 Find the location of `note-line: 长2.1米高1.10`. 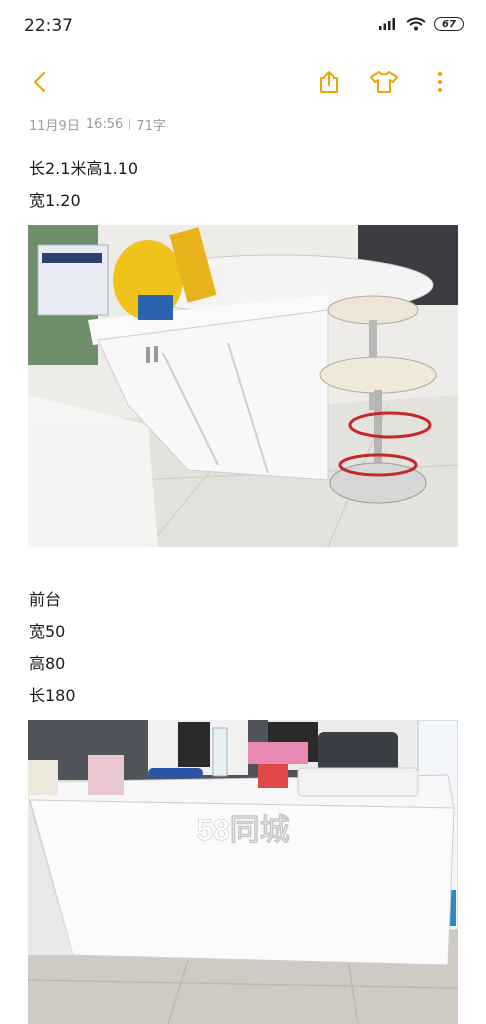

note-line: 长2.1米高1.10 is located at coordinates (83, 167).